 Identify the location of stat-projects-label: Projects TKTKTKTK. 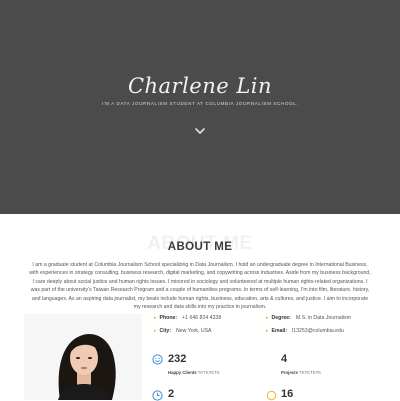
(301, 372).